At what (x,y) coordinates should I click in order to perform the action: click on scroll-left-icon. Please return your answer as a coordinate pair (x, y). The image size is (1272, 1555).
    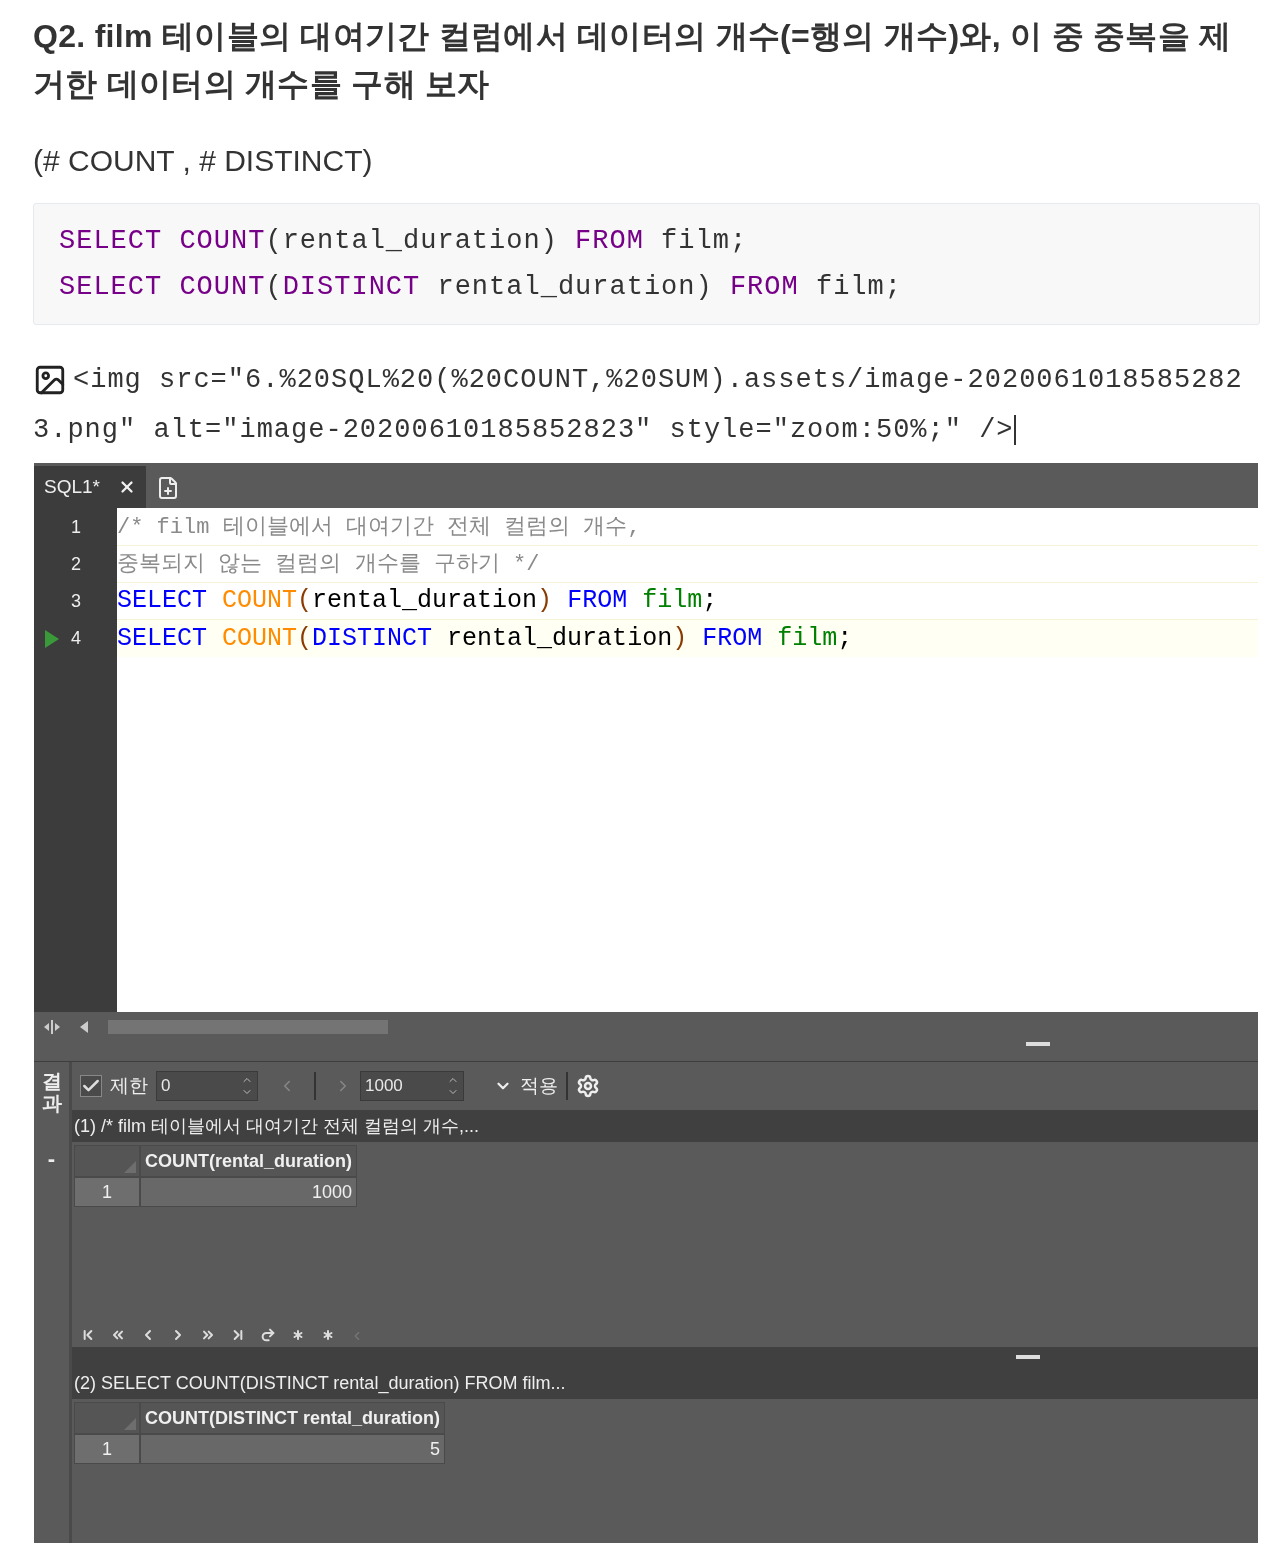
    Looking at the image, I should click on (84, 1027).